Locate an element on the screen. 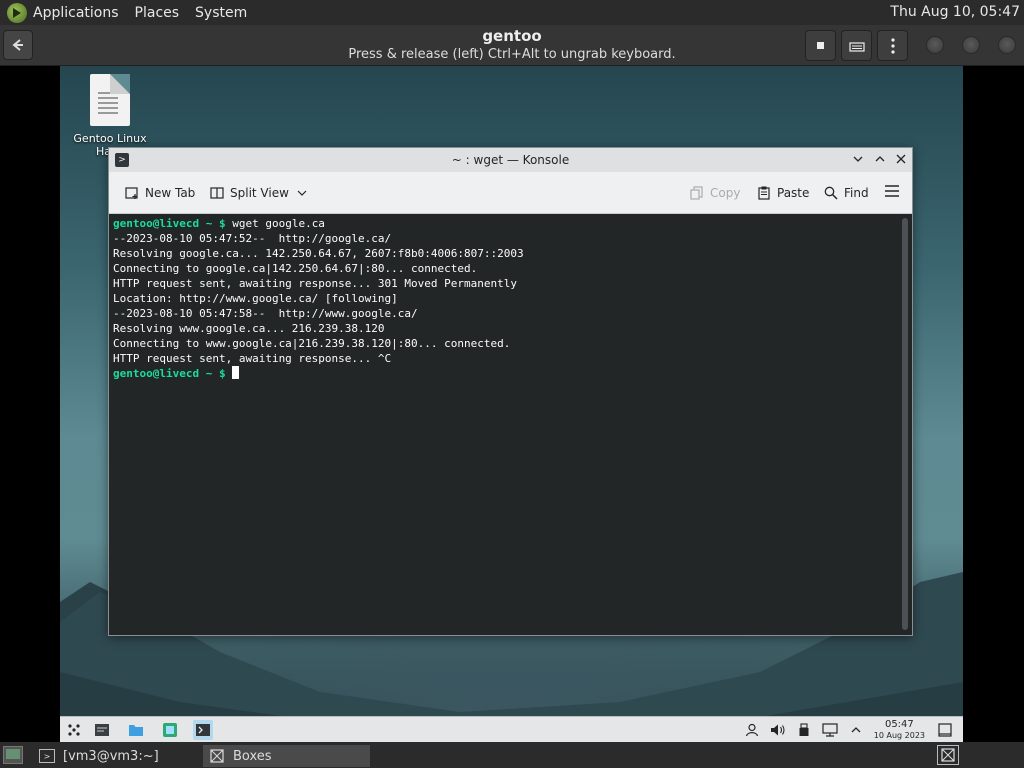 This screenshot has width=1024, height=768. volume-icon is located at coordinates (778, 730).